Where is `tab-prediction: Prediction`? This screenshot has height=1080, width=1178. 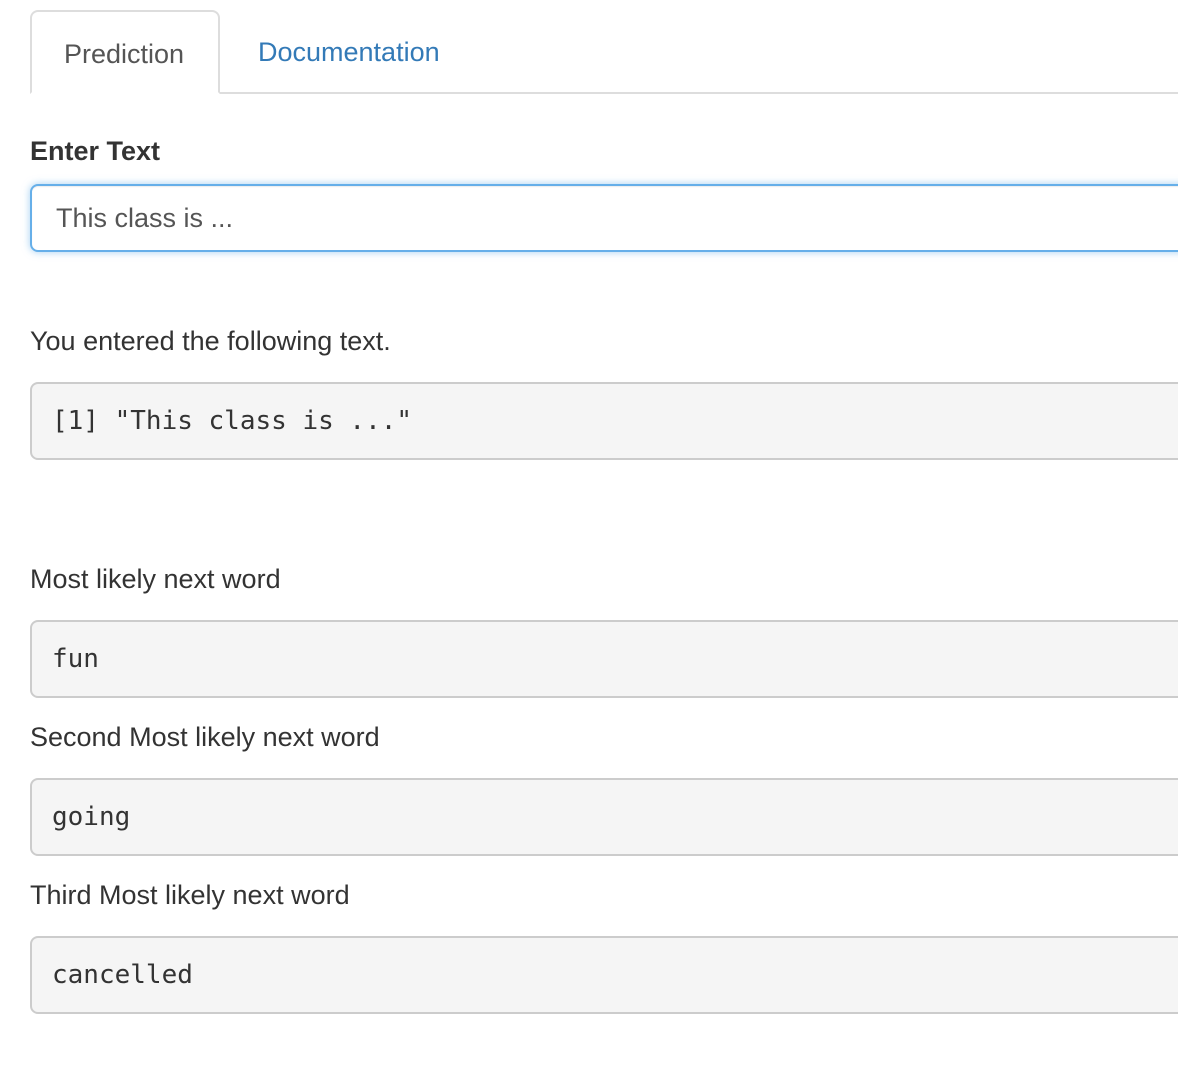 tab-prediction: Prediction is located at coordinates (125, 52).